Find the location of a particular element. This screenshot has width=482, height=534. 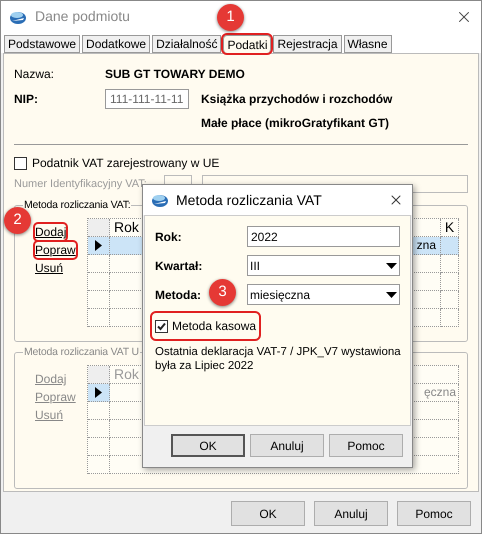

action-link: Usuń is located at coordinates (49, 268).